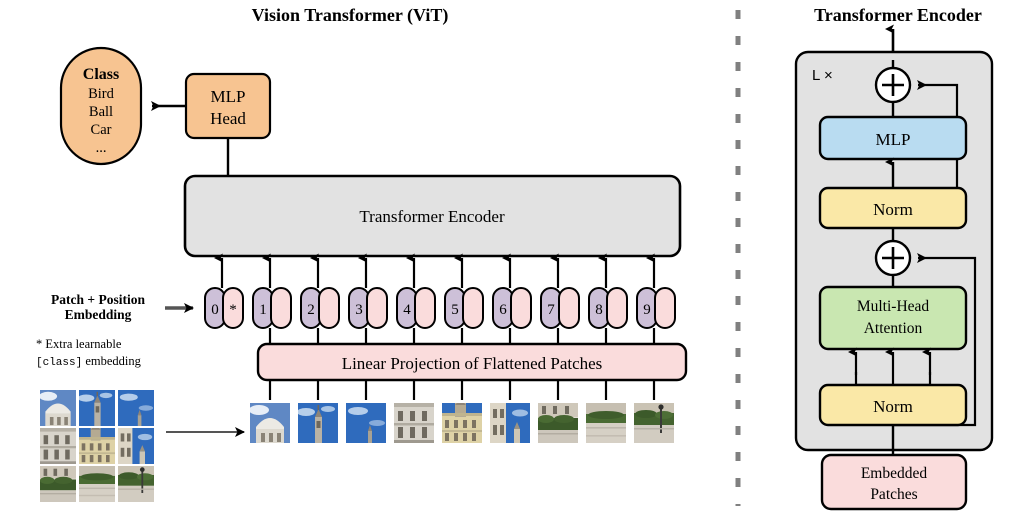 Image resolution: width=1024 pixels, height=516 pixels. I want to click on embedding-label-line2: Embedding, so click(98, 314).